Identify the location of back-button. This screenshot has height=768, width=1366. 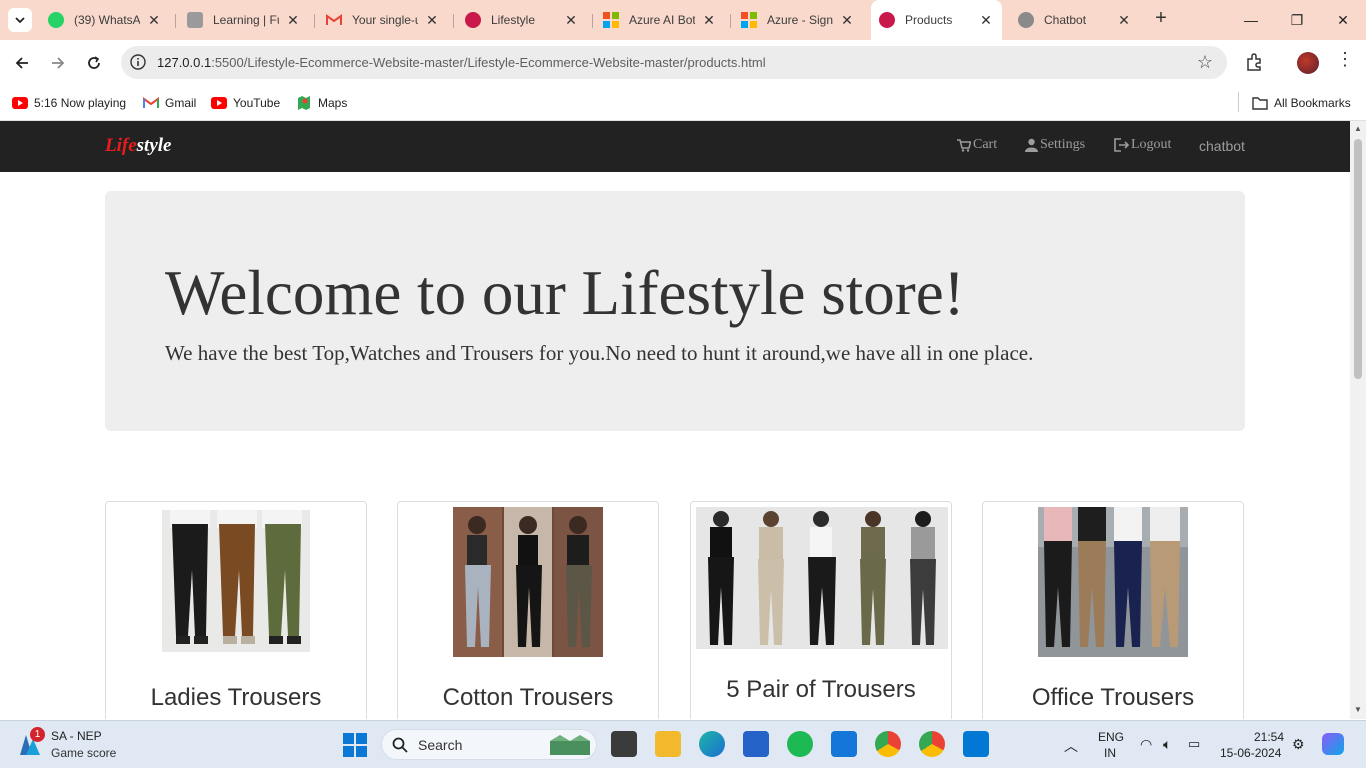
(22, 63).